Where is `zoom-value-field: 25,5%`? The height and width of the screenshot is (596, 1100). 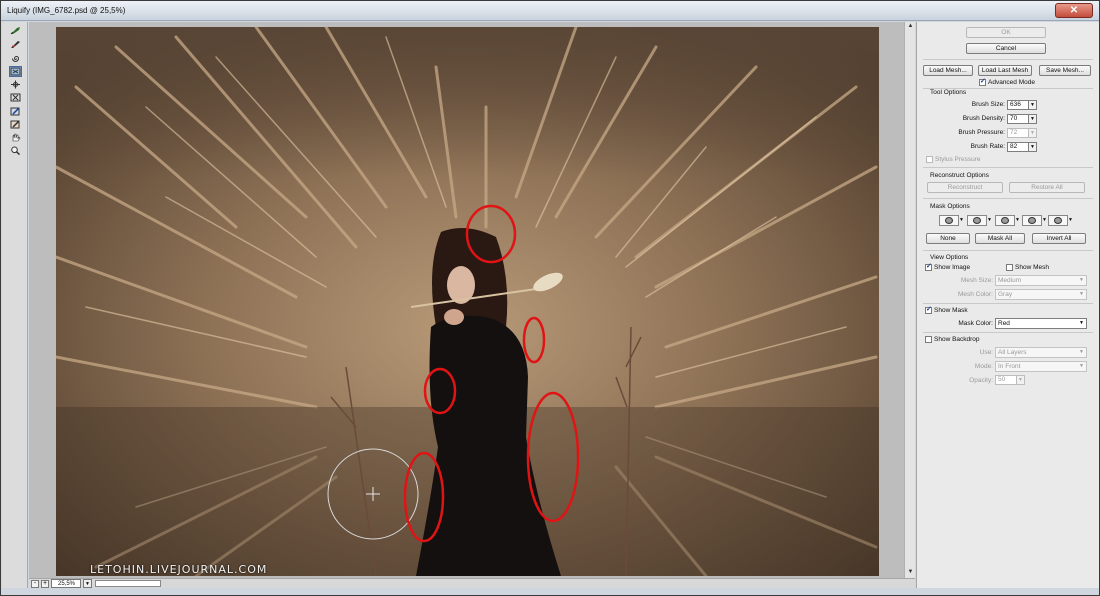 zoom-value-field: 25,5% is located at coordinates (66, 583).